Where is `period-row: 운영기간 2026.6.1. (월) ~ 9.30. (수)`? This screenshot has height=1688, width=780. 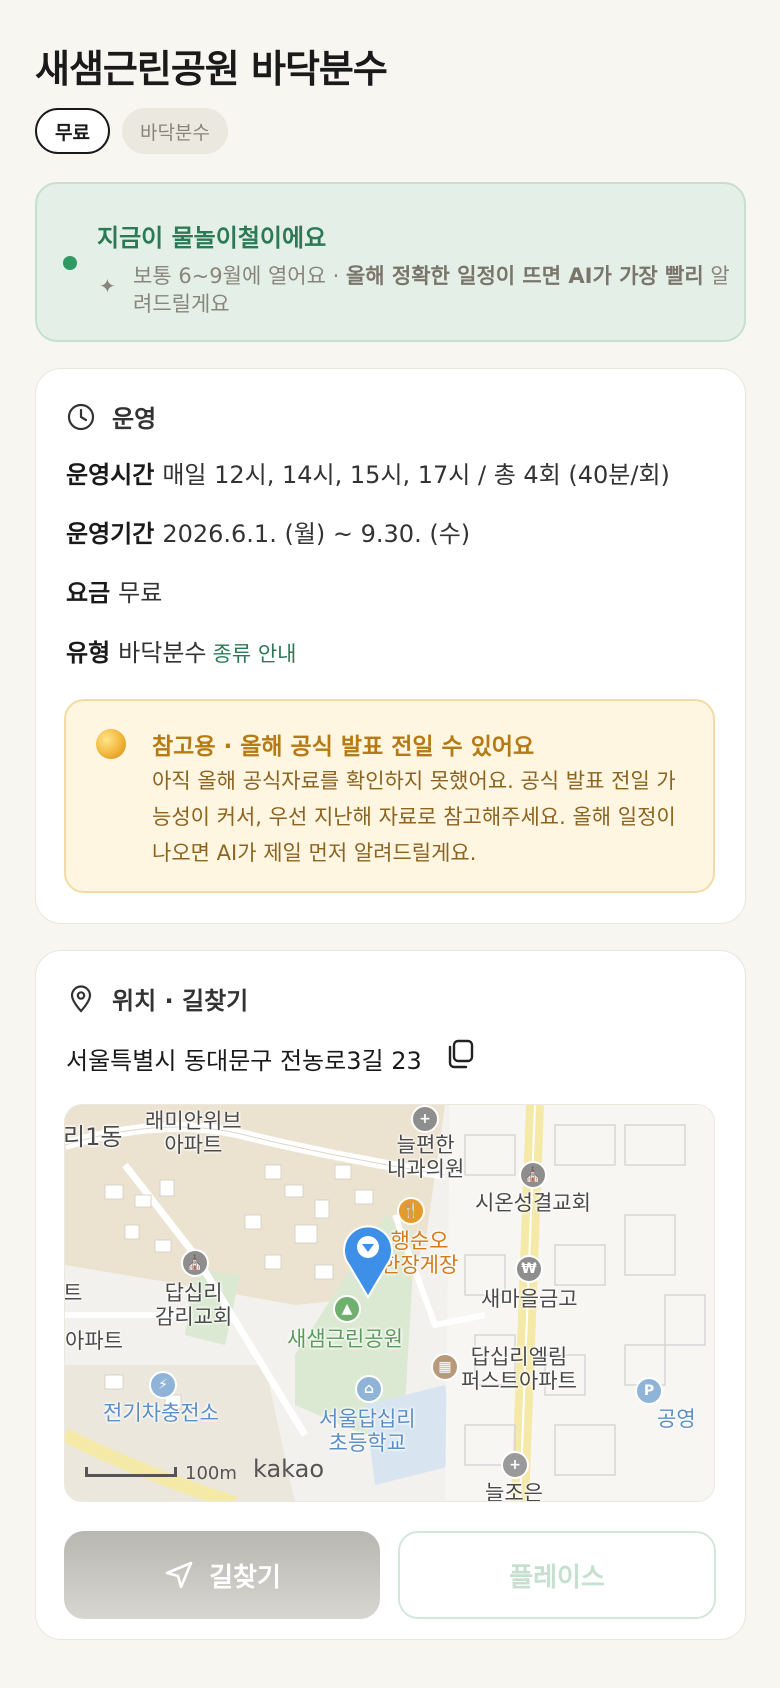 period-row: 운영기간 2026.6.1. (월) ~ 9.30. (수) is located at coordinates (268, 531).